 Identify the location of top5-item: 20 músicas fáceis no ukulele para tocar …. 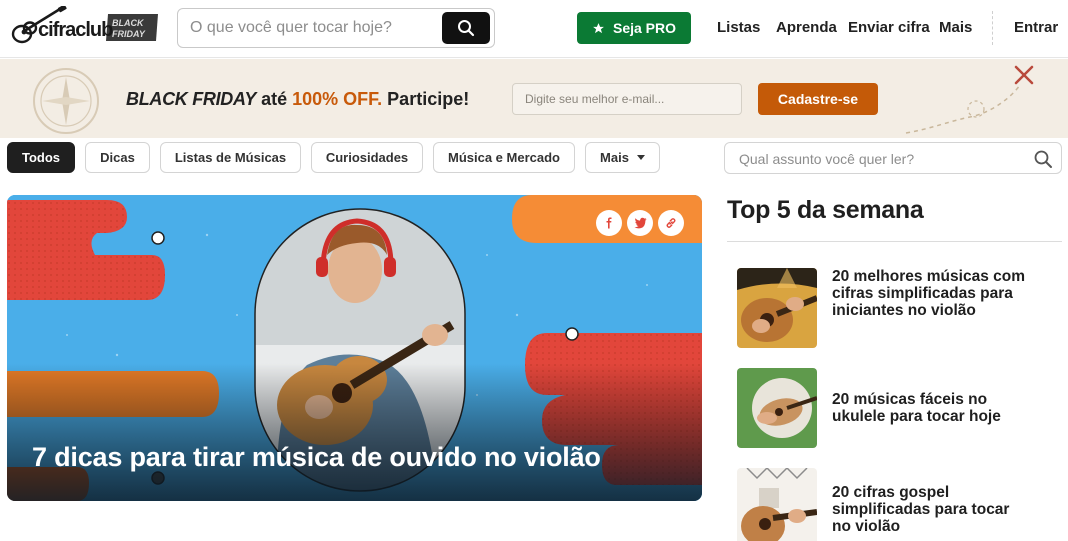
(899, 408).